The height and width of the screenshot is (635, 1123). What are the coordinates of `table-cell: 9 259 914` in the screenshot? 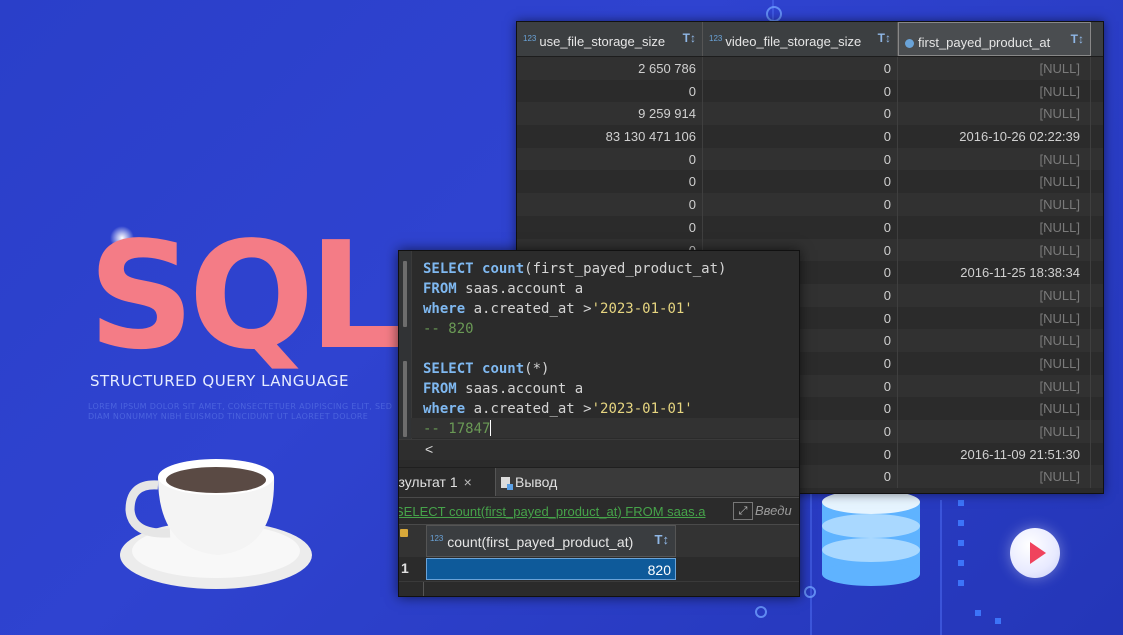 It's located at (610, 114).